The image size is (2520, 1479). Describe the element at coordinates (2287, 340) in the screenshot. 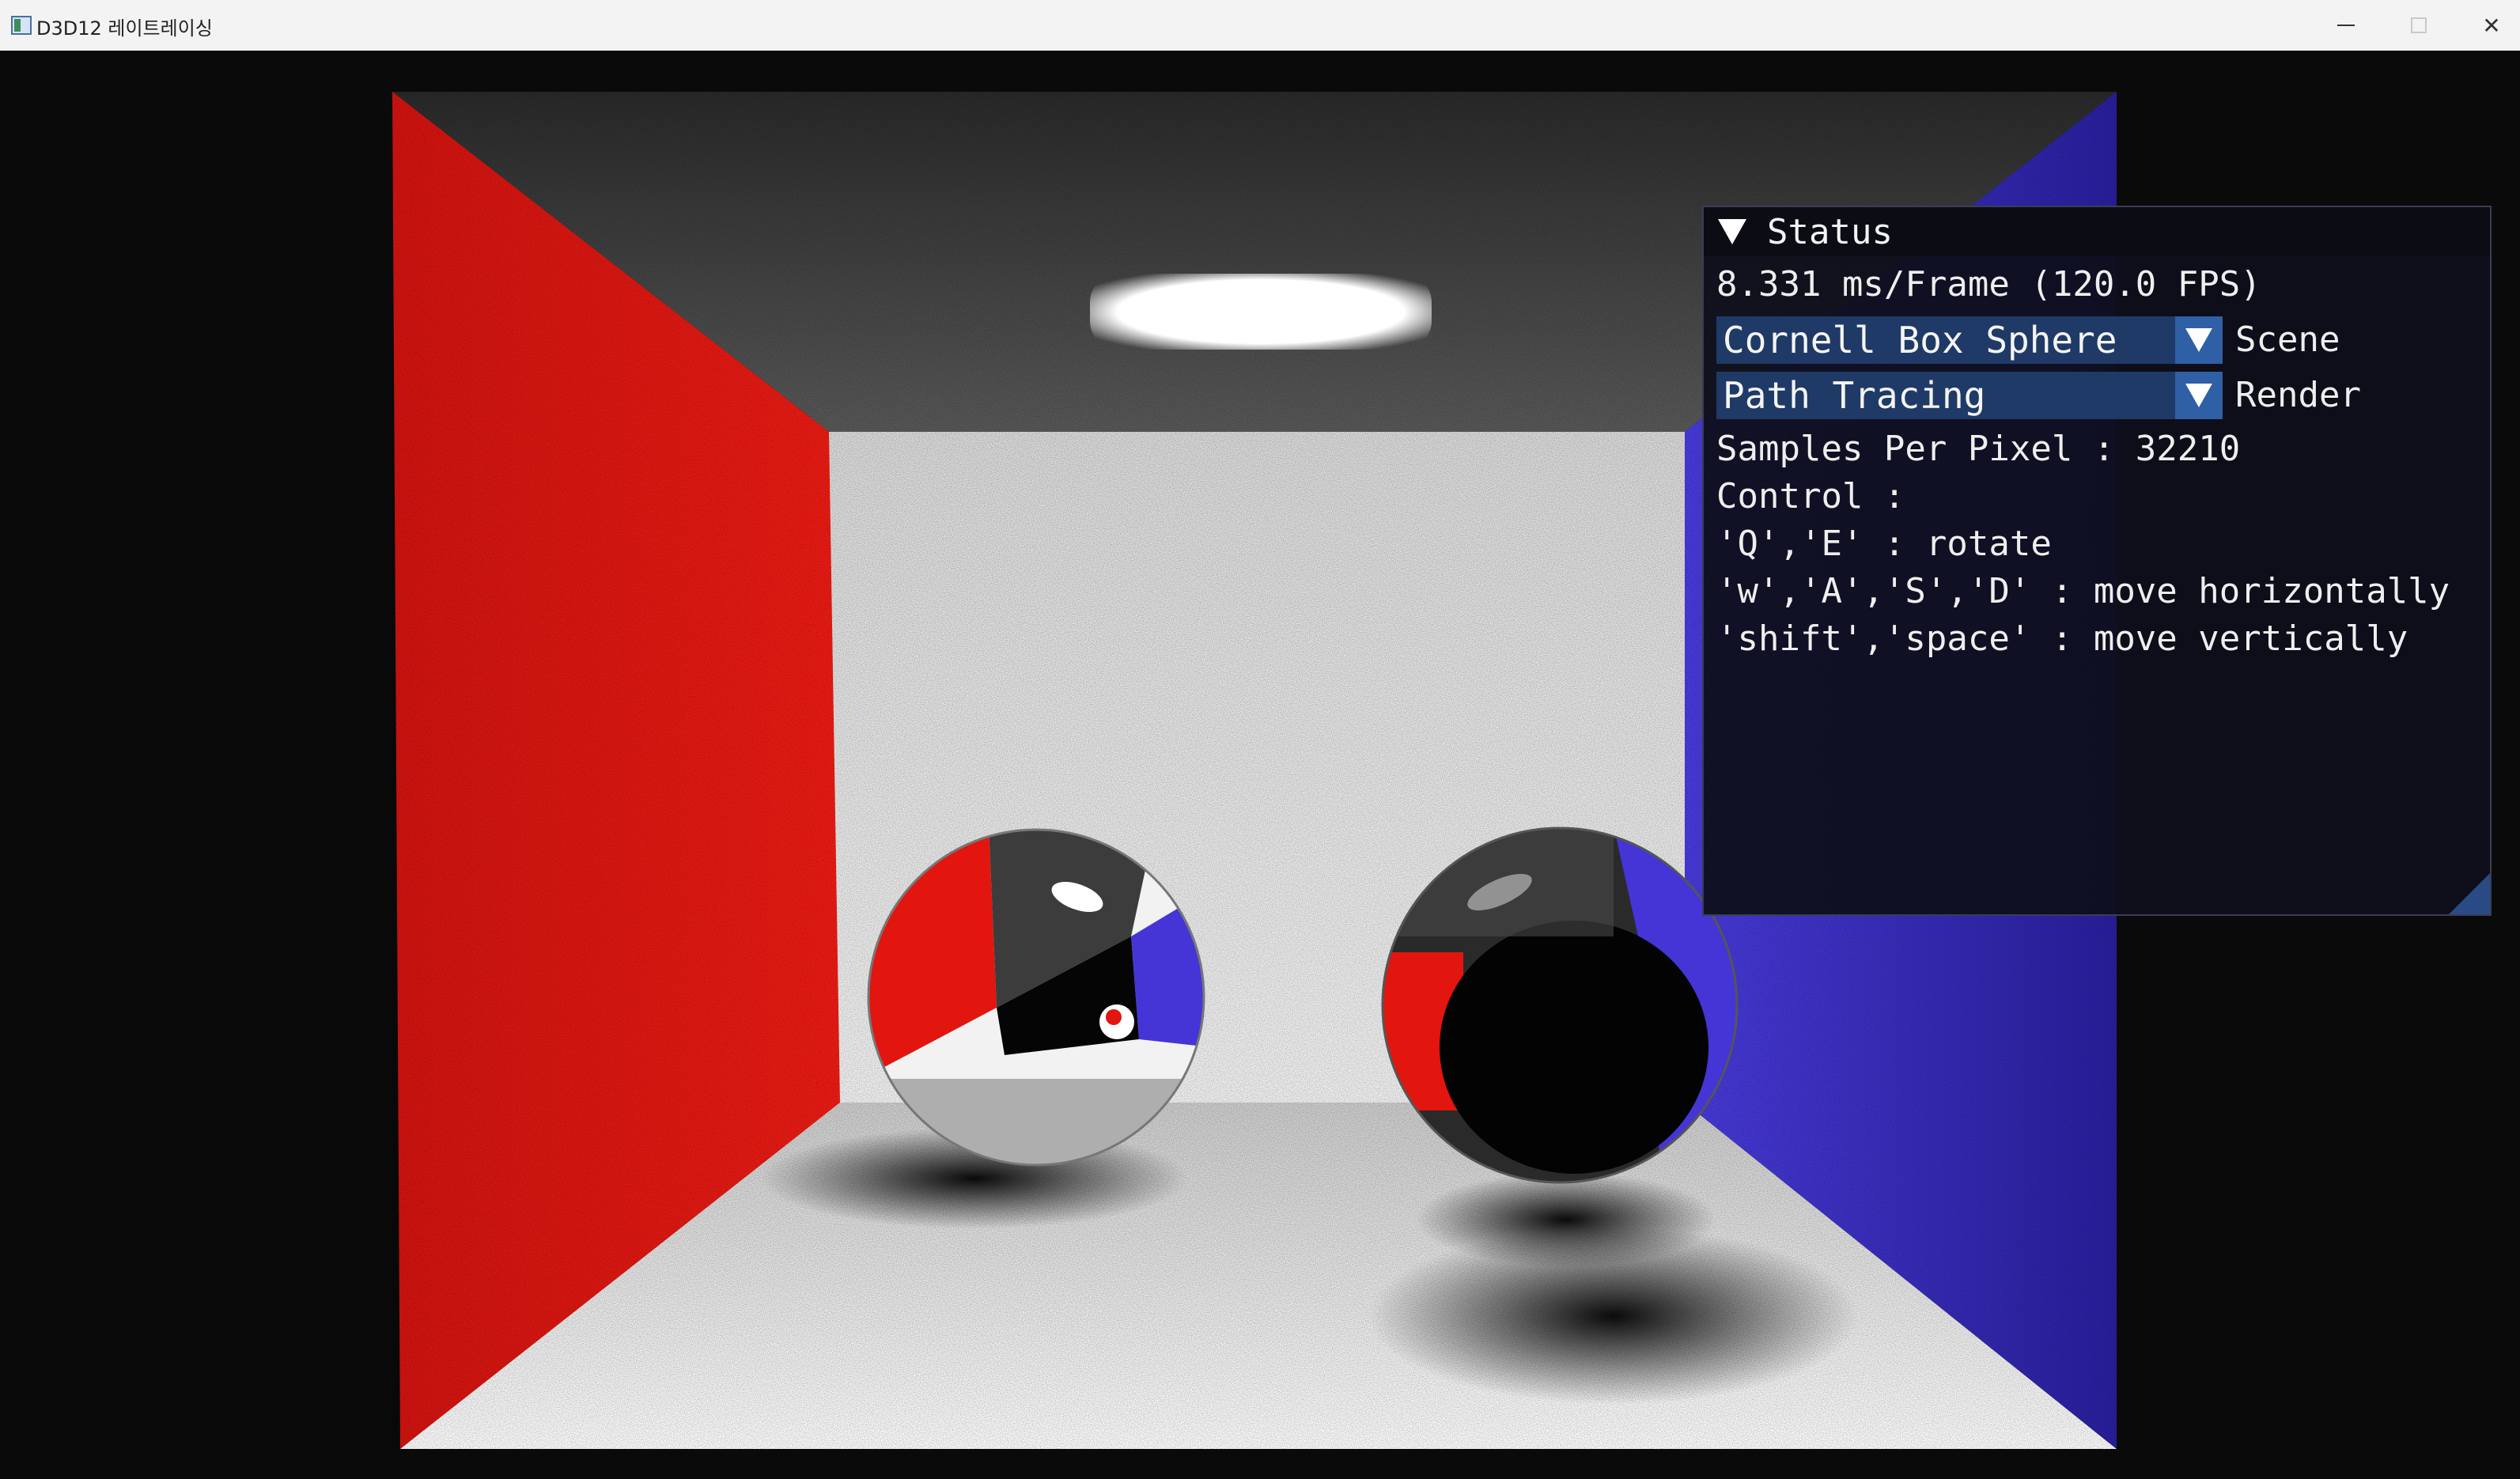

I see `scene-combo-label: Scene` at that location.